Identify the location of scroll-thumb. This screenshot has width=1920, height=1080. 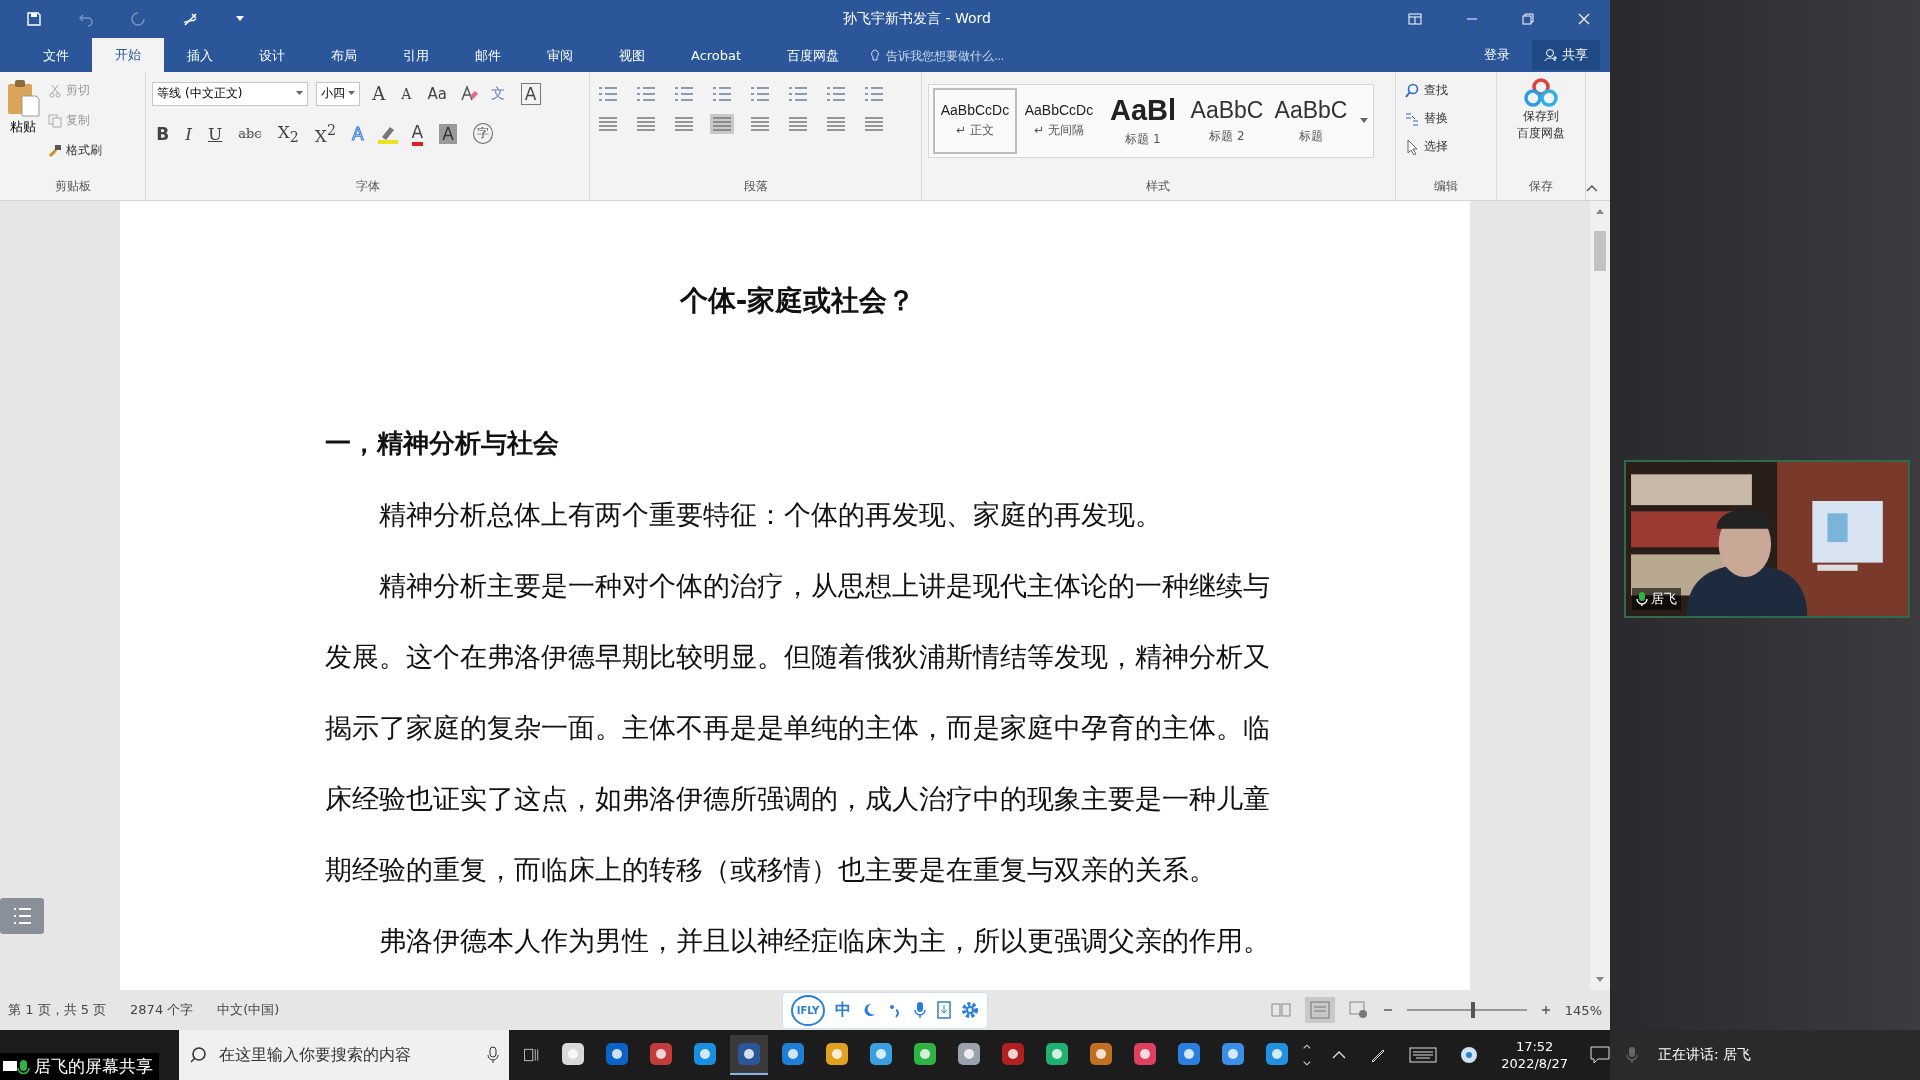
(1600, 250).